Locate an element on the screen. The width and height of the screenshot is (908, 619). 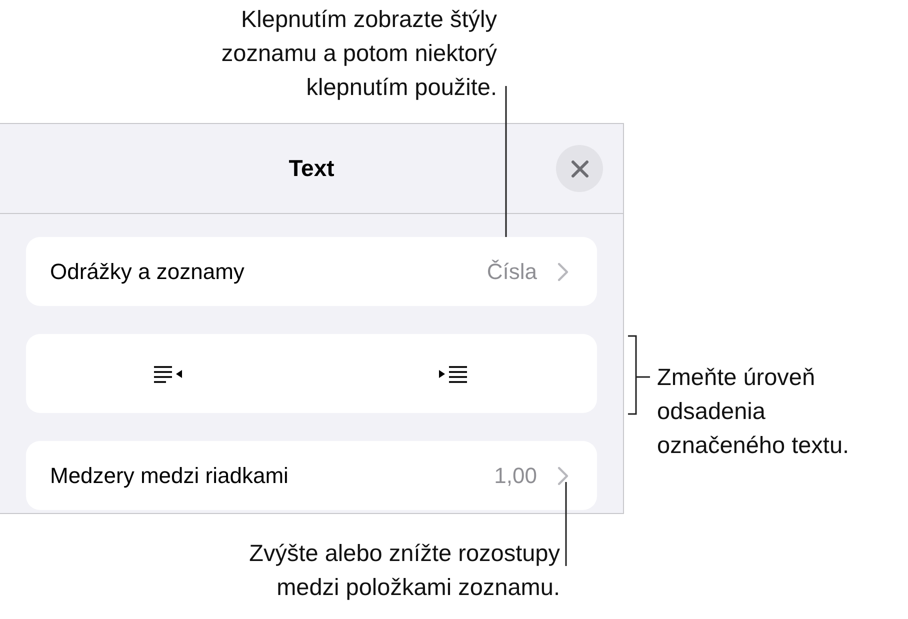
row-value: Čísla is located at coordinates (511, 271).